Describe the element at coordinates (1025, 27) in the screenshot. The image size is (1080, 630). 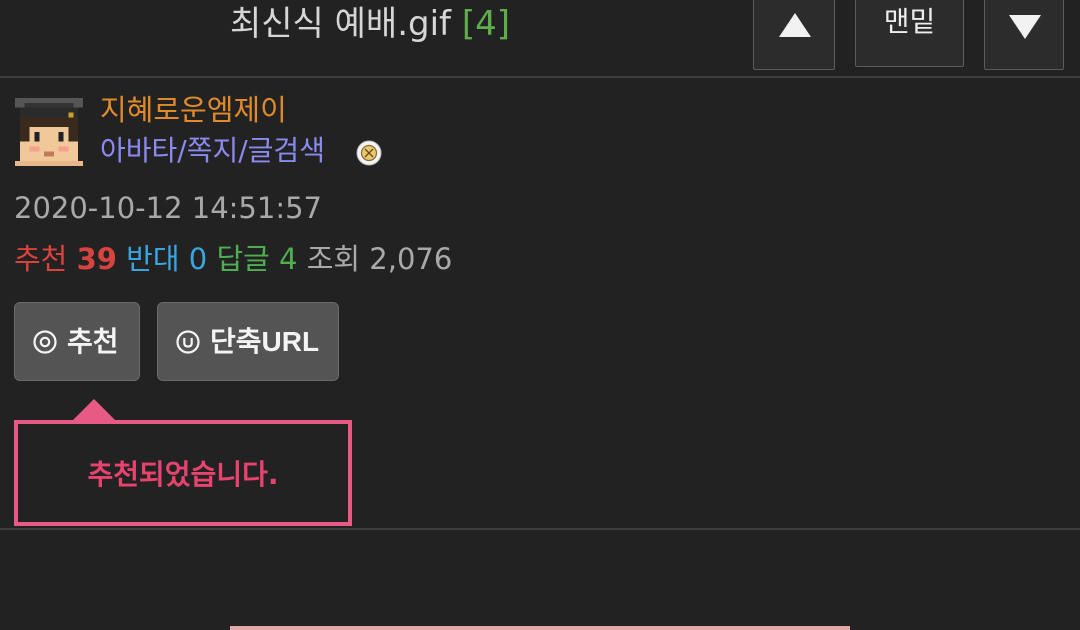
I see `triangle-down-icon` at that location.